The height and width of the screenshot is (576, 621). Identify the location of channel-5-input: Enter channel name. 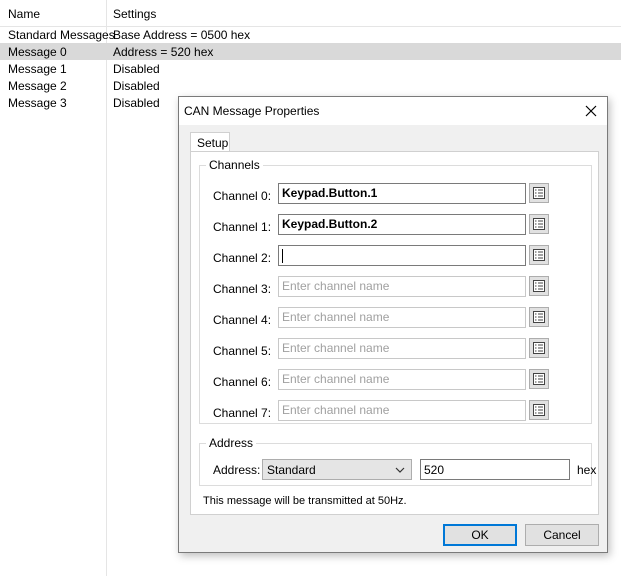
(402, 348).